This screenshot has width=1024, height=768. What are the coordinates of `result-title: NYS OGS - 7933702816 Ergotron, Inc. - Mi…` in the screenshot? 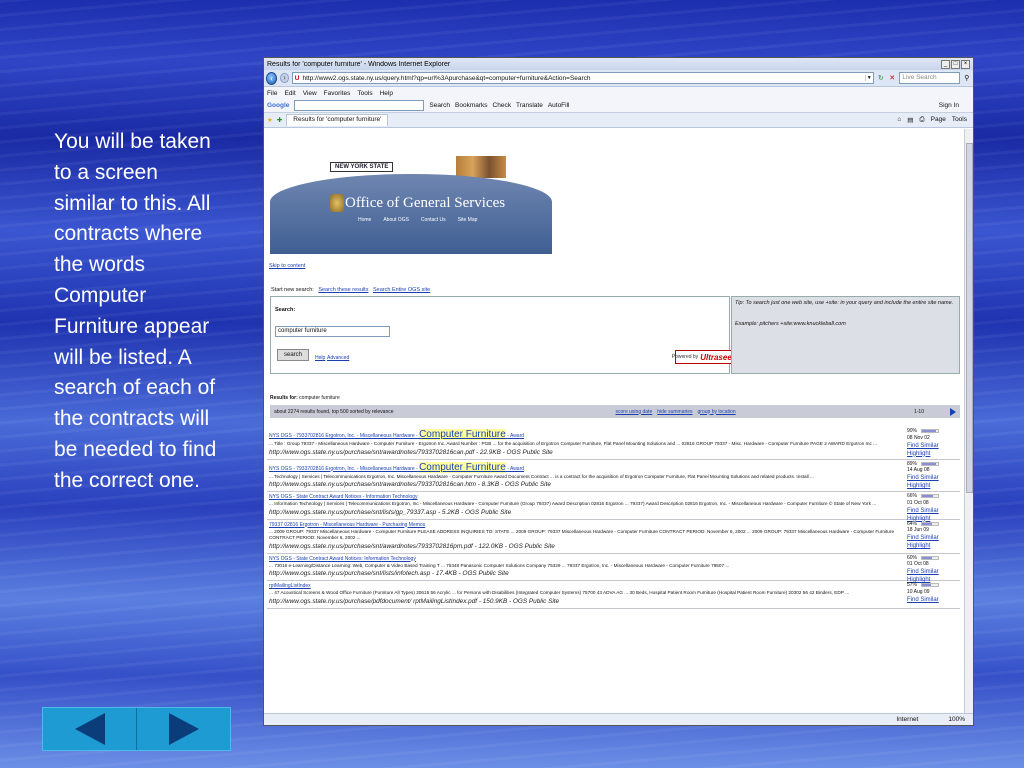 It's located at (343, 436).